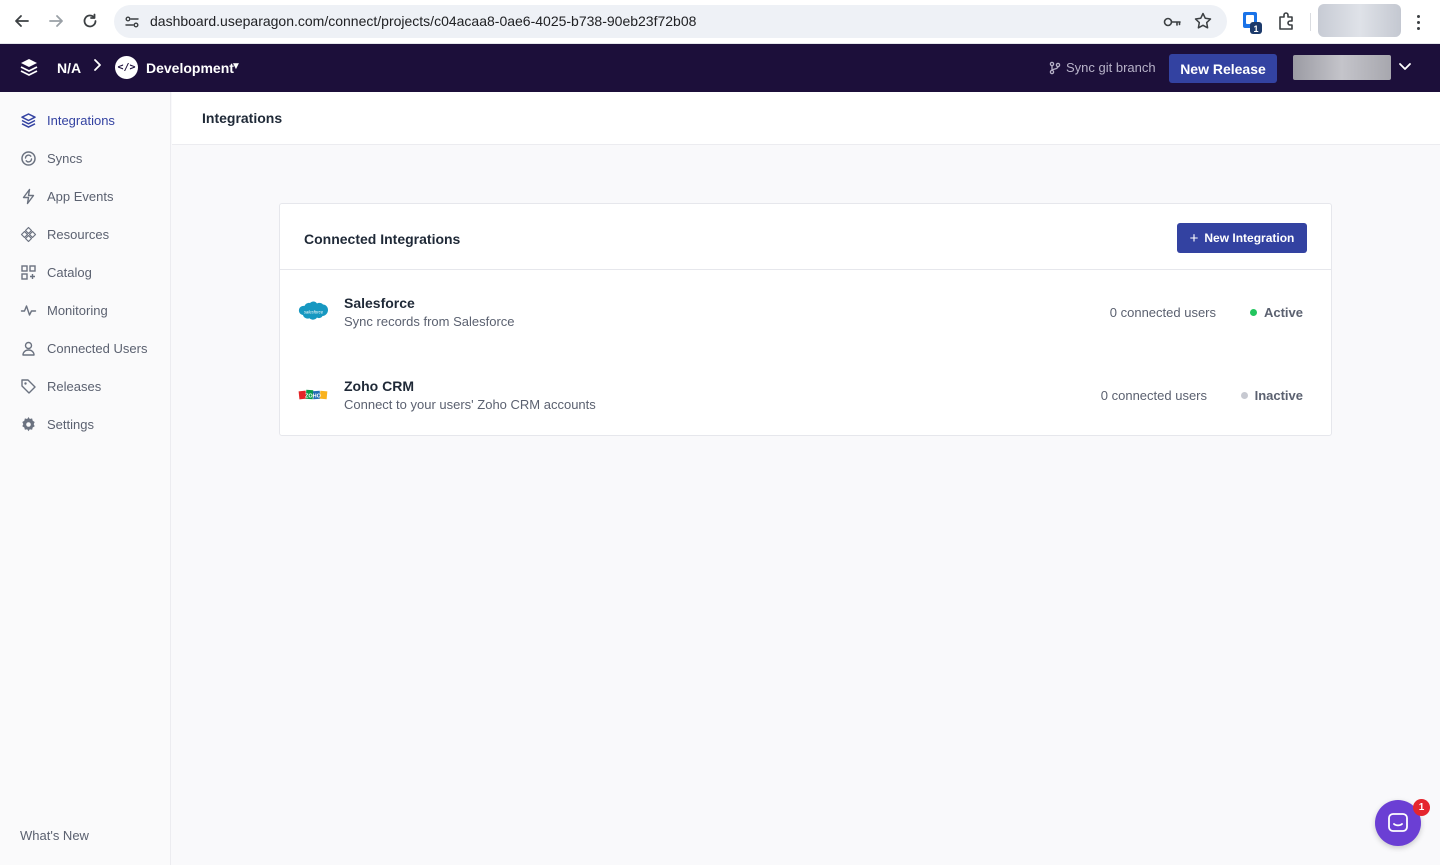 This screenshot has width=1440, height=865. Describe the element at coordinates (379, 386) in the screenshot. I see `integration-name: Zoho CRM` at that location.